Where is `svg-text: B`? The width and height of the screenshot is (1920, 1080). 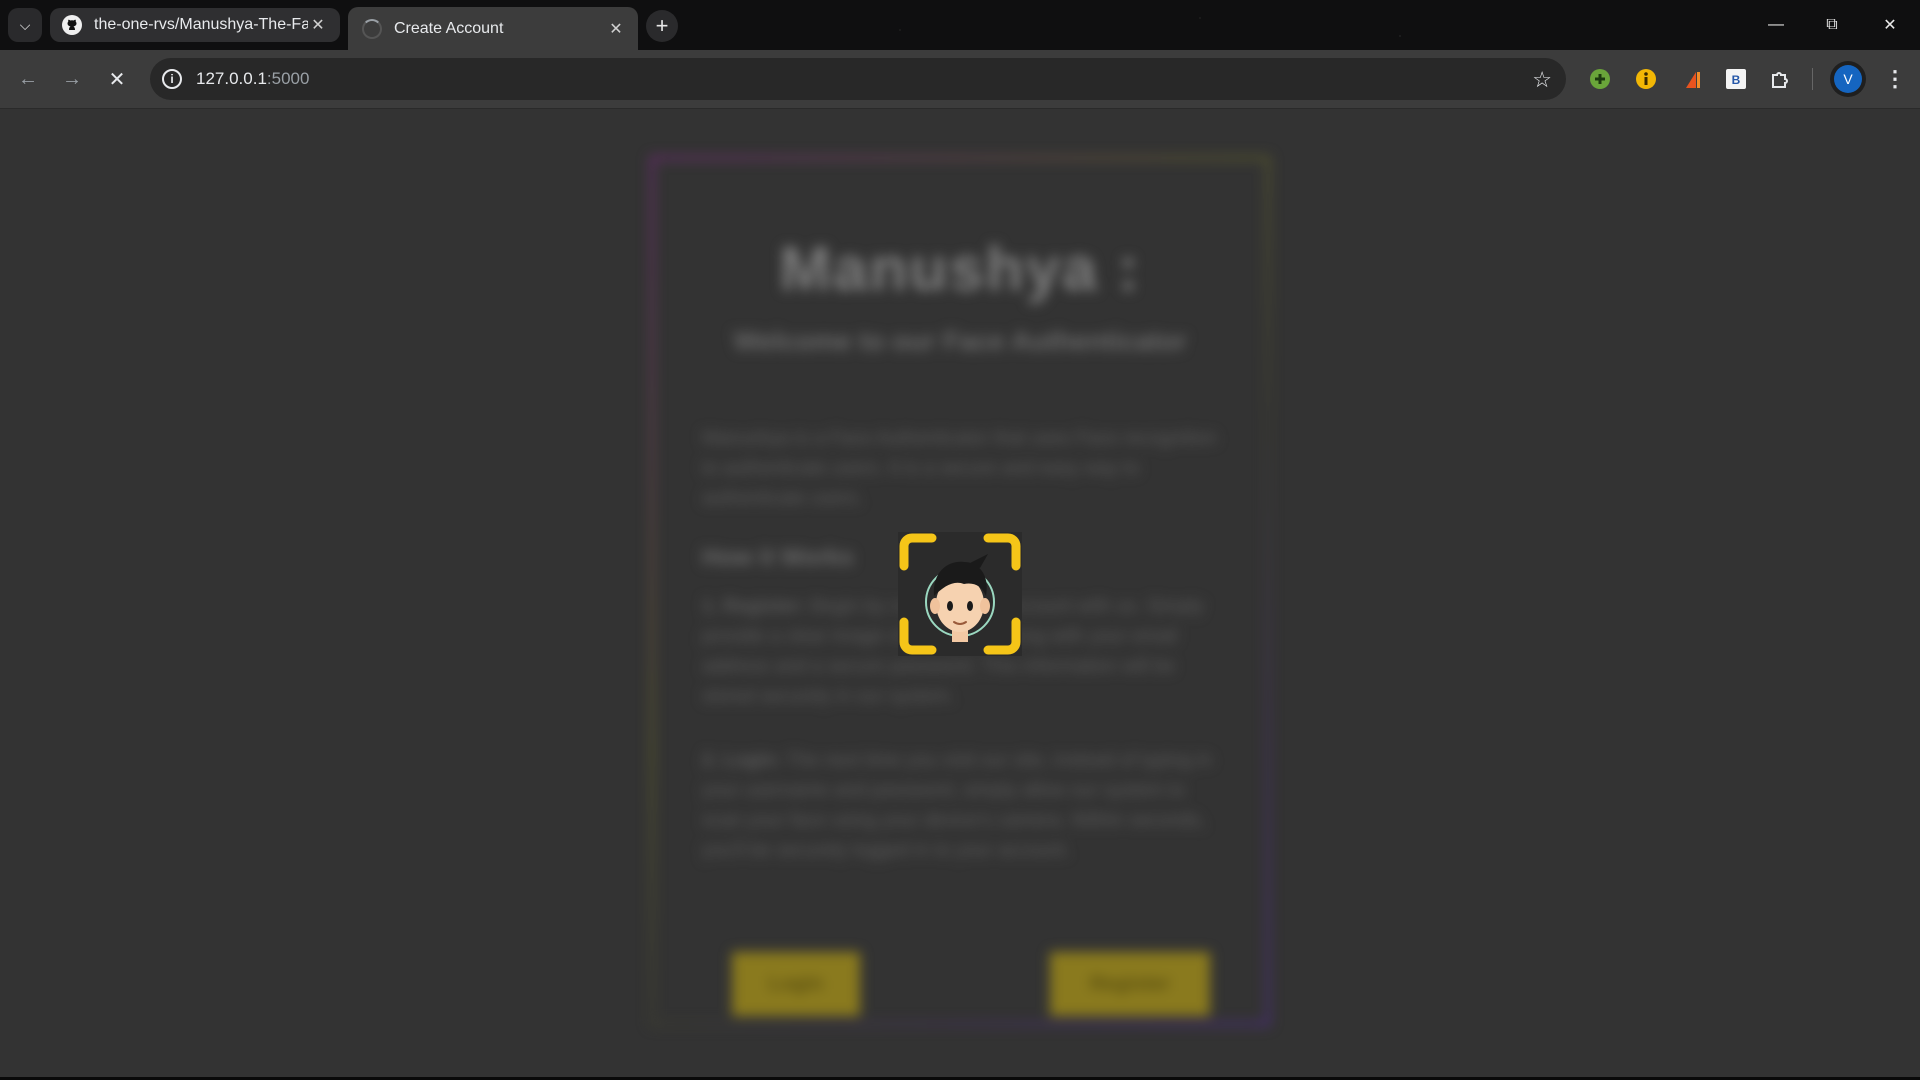
svg-text: B is located at coordinates (1736, 80).